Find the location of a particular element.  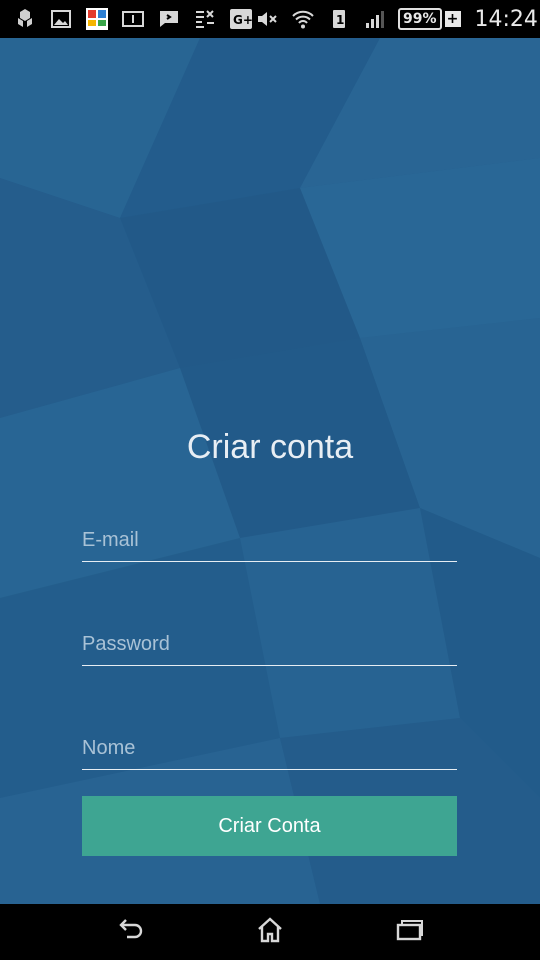

name-field-container is located at coordinates (269, 745).